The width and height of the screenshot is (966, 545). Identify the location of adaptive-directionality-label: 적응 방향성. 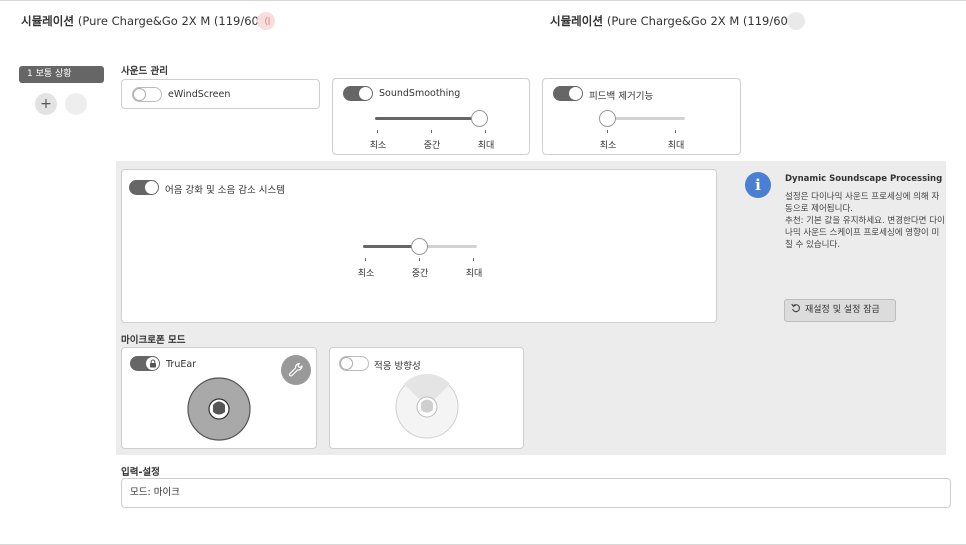
(397, 366).